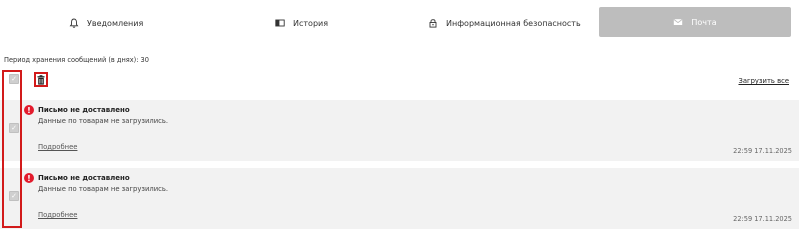 The width and height of the screenshot is (799, 240). Describe the element at coordinates (115, 23) in the screenshot. I see `tab-notifications-label: Уведомления` at that location.